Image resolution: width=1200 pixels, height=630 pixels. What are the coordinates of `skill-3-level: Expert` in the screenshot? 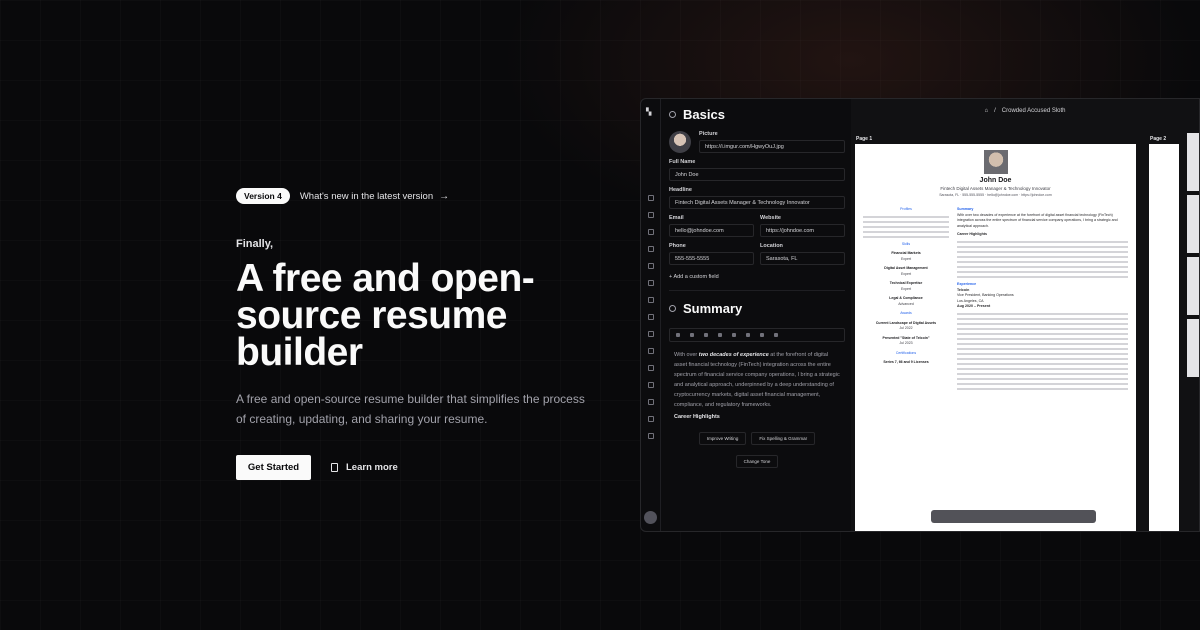 It's located at (906, 288).